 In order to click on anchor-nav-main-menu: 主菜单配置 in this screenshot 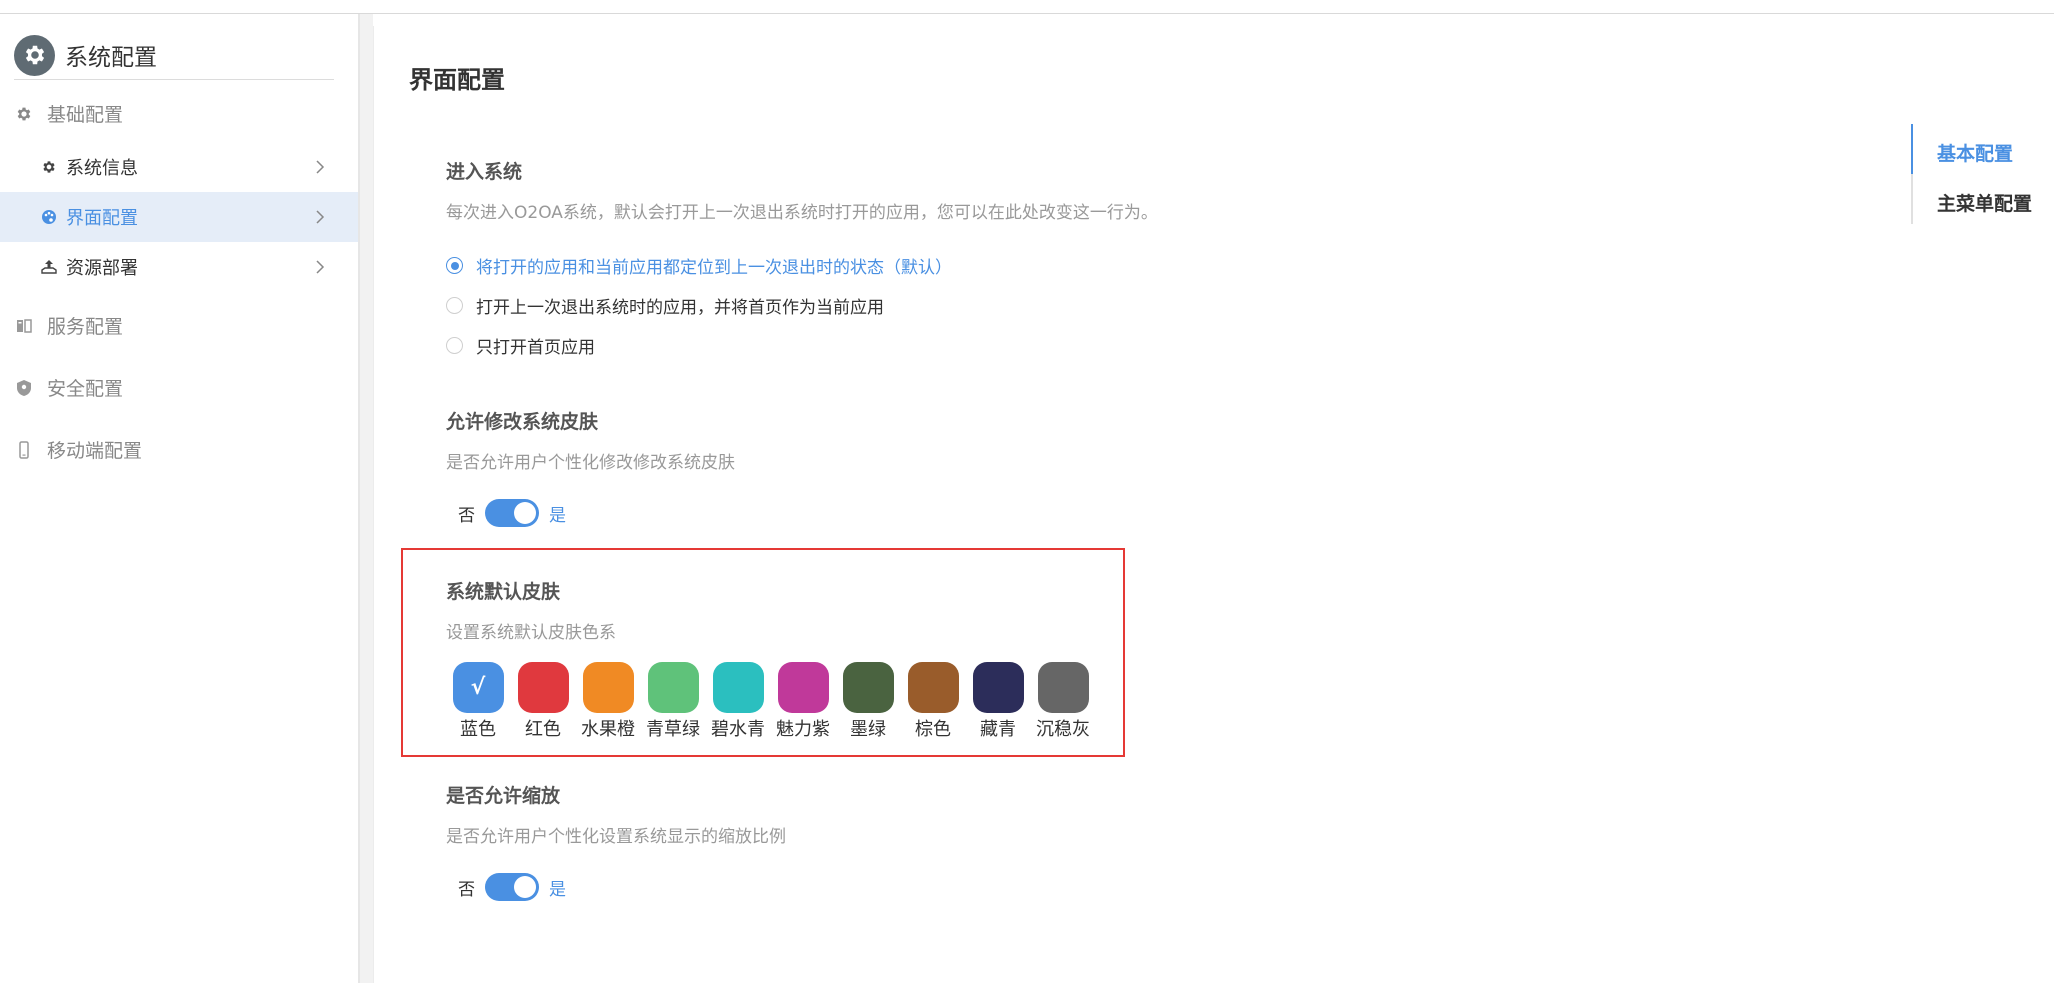, I will do `click(1984, 202)`.